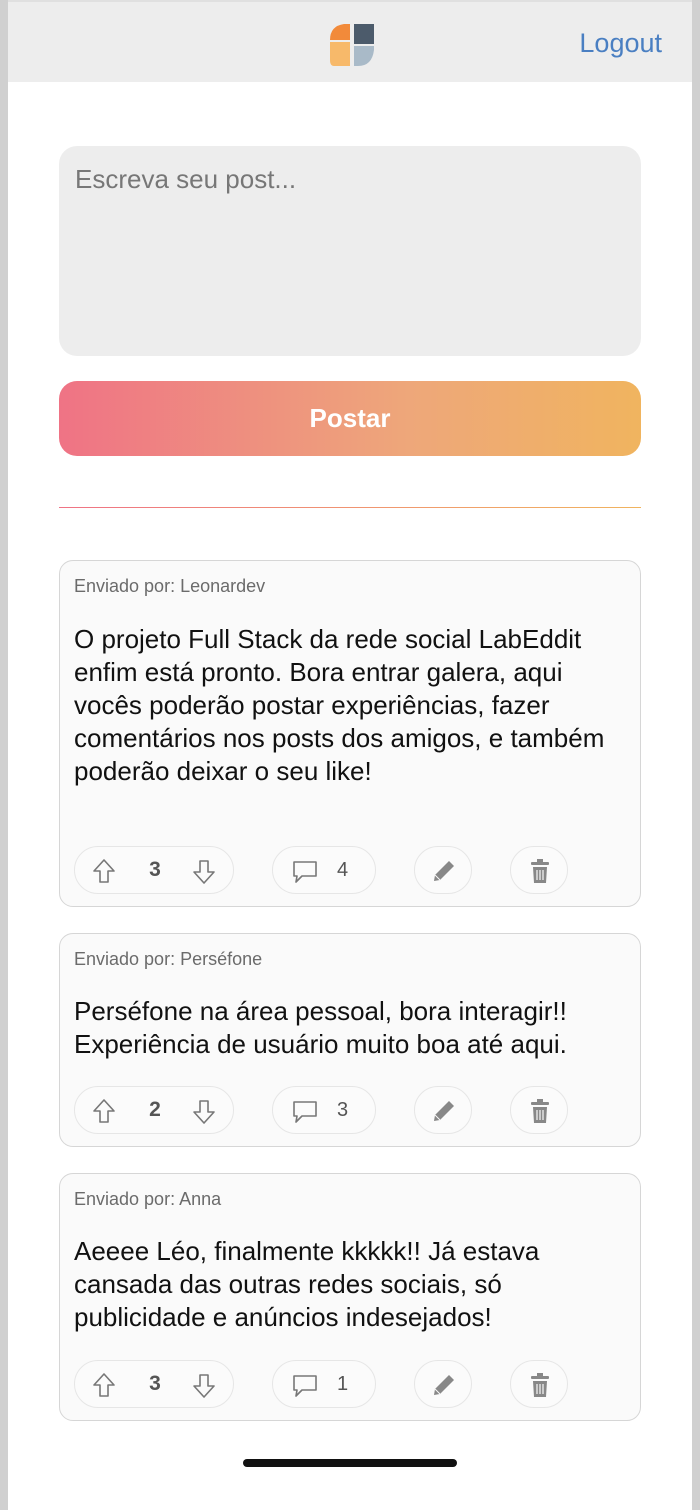  Describe the element at coordinates (170, 586) in the screenshot. I see `post-author: Enviado por: Leonardev` at that location.